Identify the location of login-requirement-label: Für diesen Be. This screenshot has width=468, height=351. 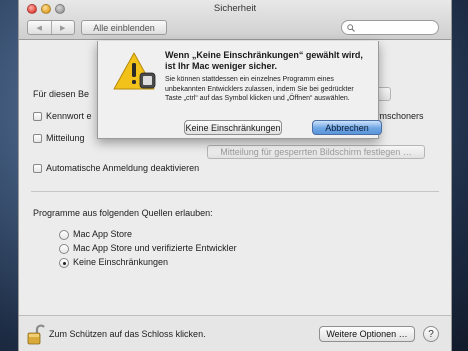
(61, 94).